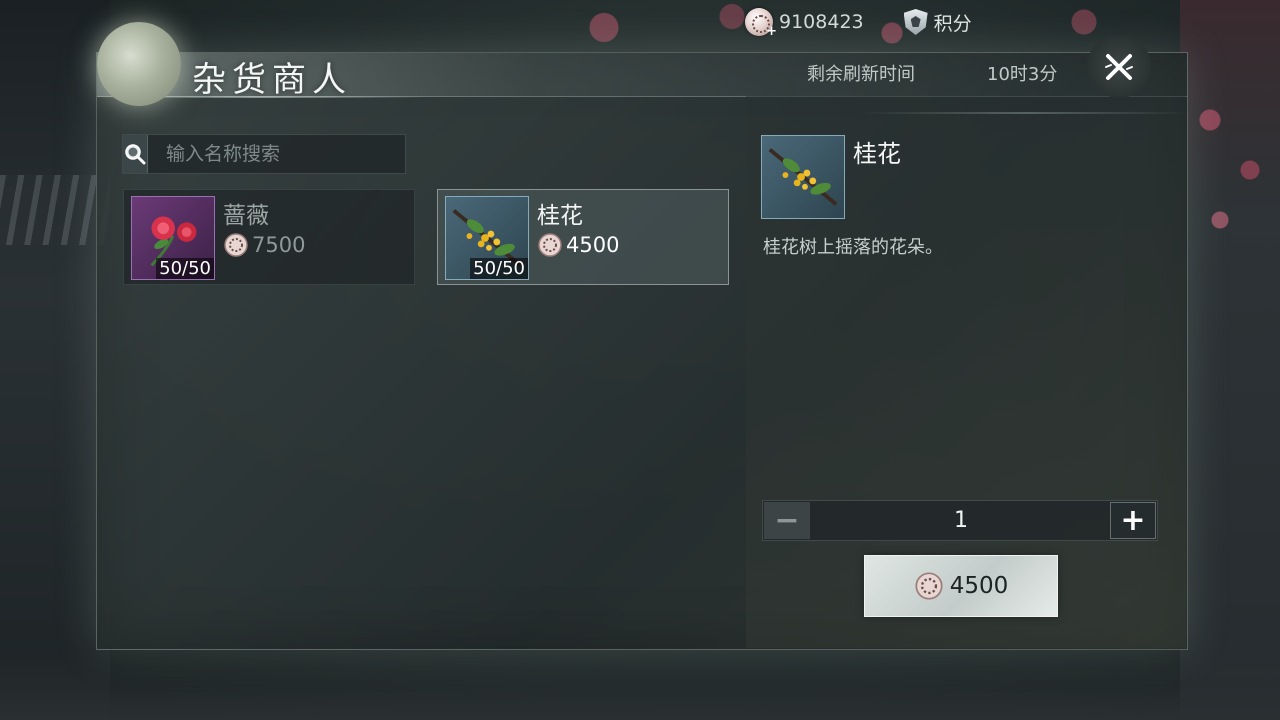 This screenshot has width=1280, height=720. What do you see at coordinates (979, 586) in the screenshot?
I see `buy-price: 4500` at bounding box center [979, 586].